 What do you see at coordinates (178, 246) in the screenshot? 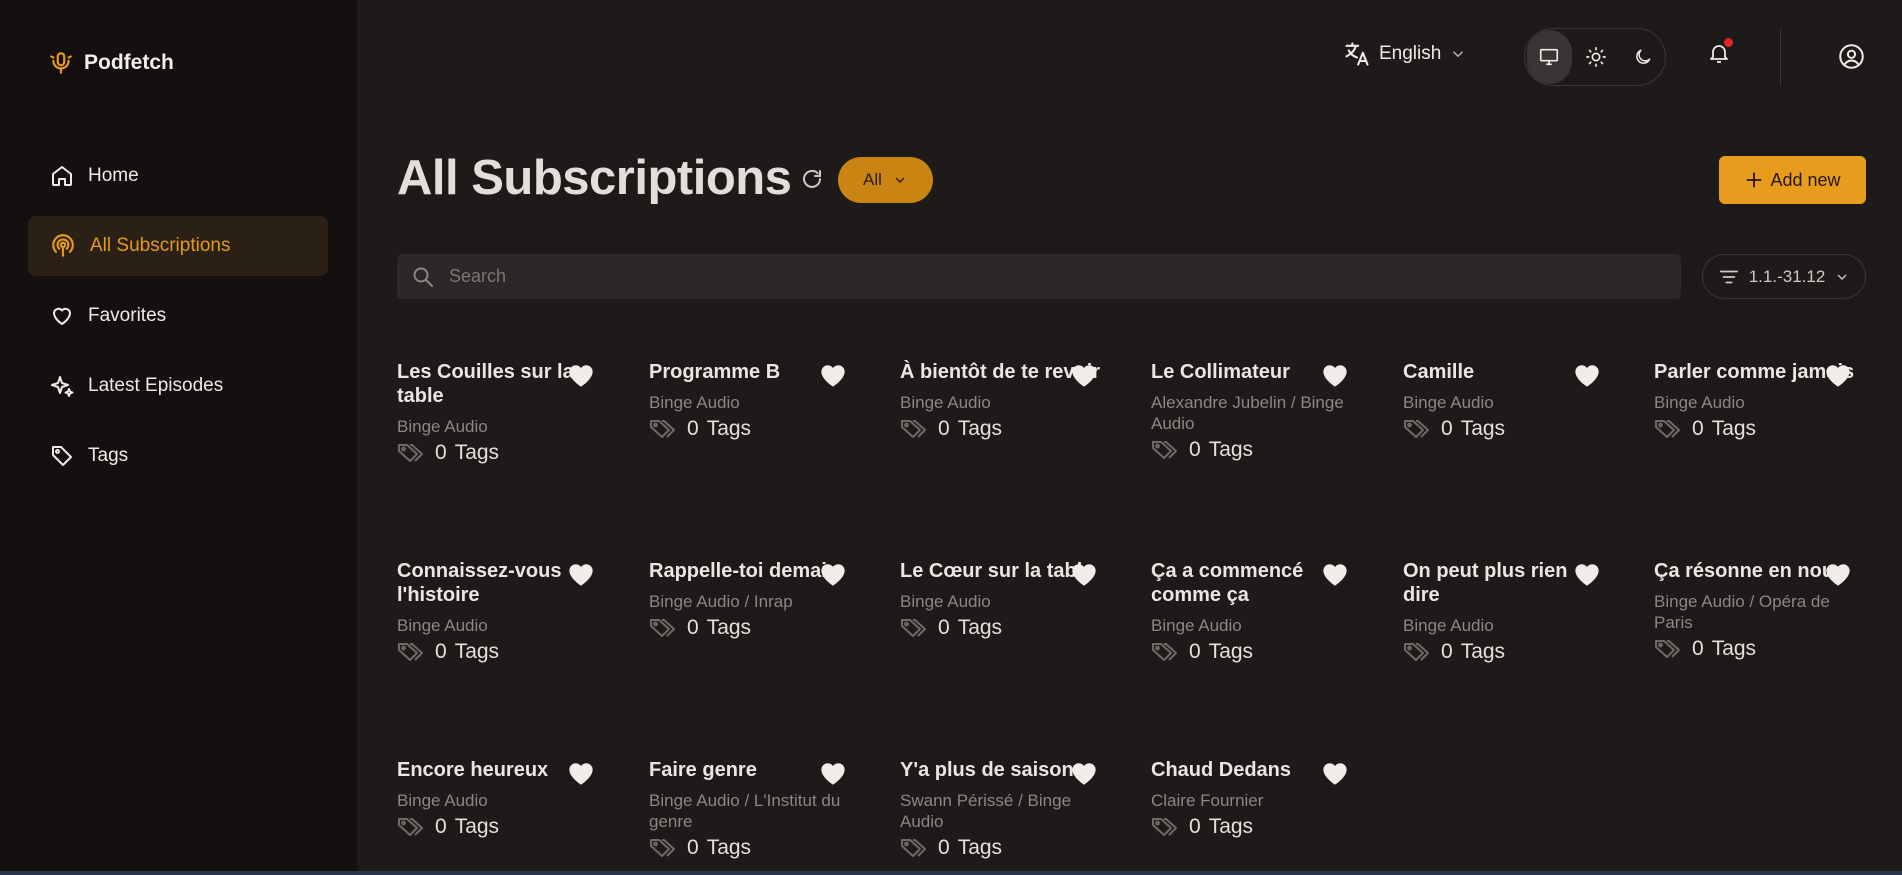
I see `nav-item-all-subscriptions: All Subscriptions` at bounding box center [178, 246].